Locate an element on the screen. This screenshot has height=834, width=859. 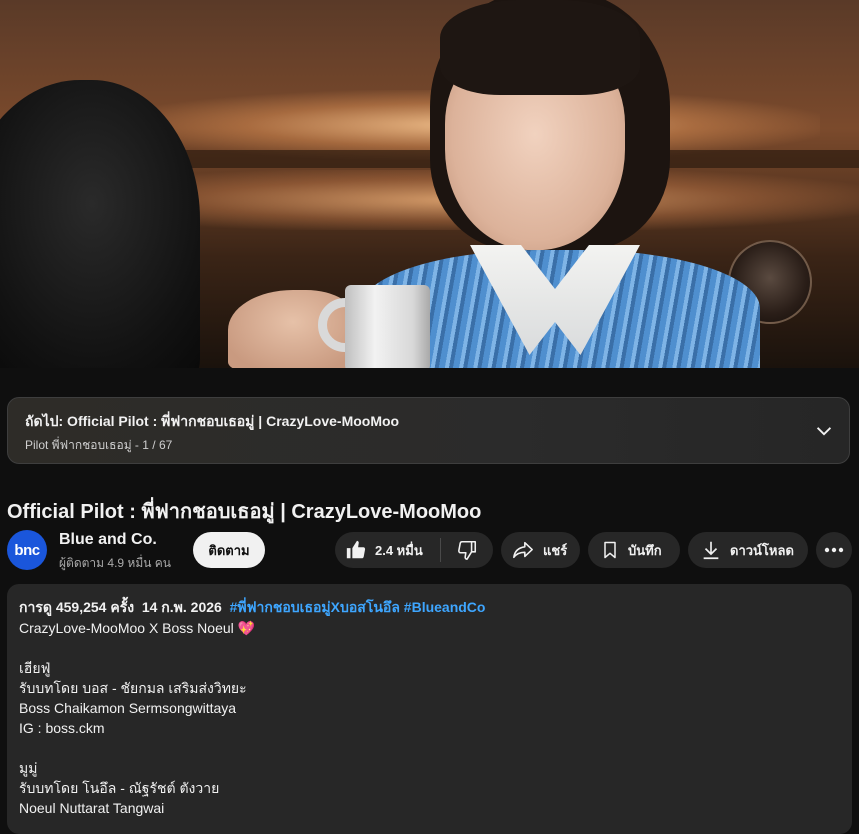
more-actions-button is located at coordinates (834, 550).